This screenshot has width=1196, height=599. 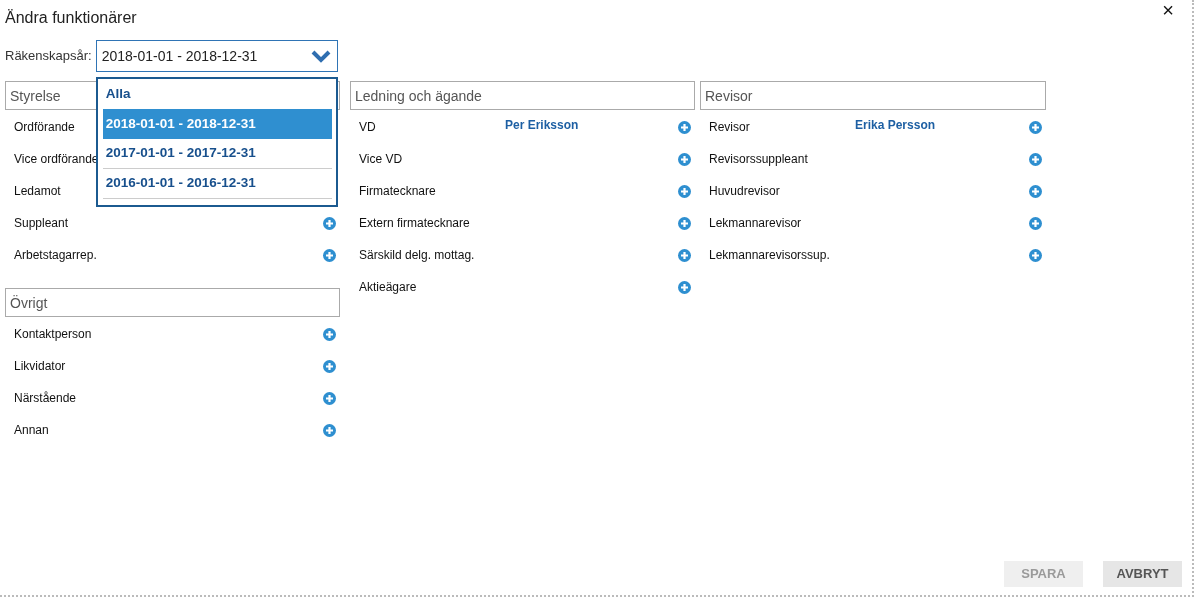 I want to click on role-label: Närstående, so click(x=45, y=398).